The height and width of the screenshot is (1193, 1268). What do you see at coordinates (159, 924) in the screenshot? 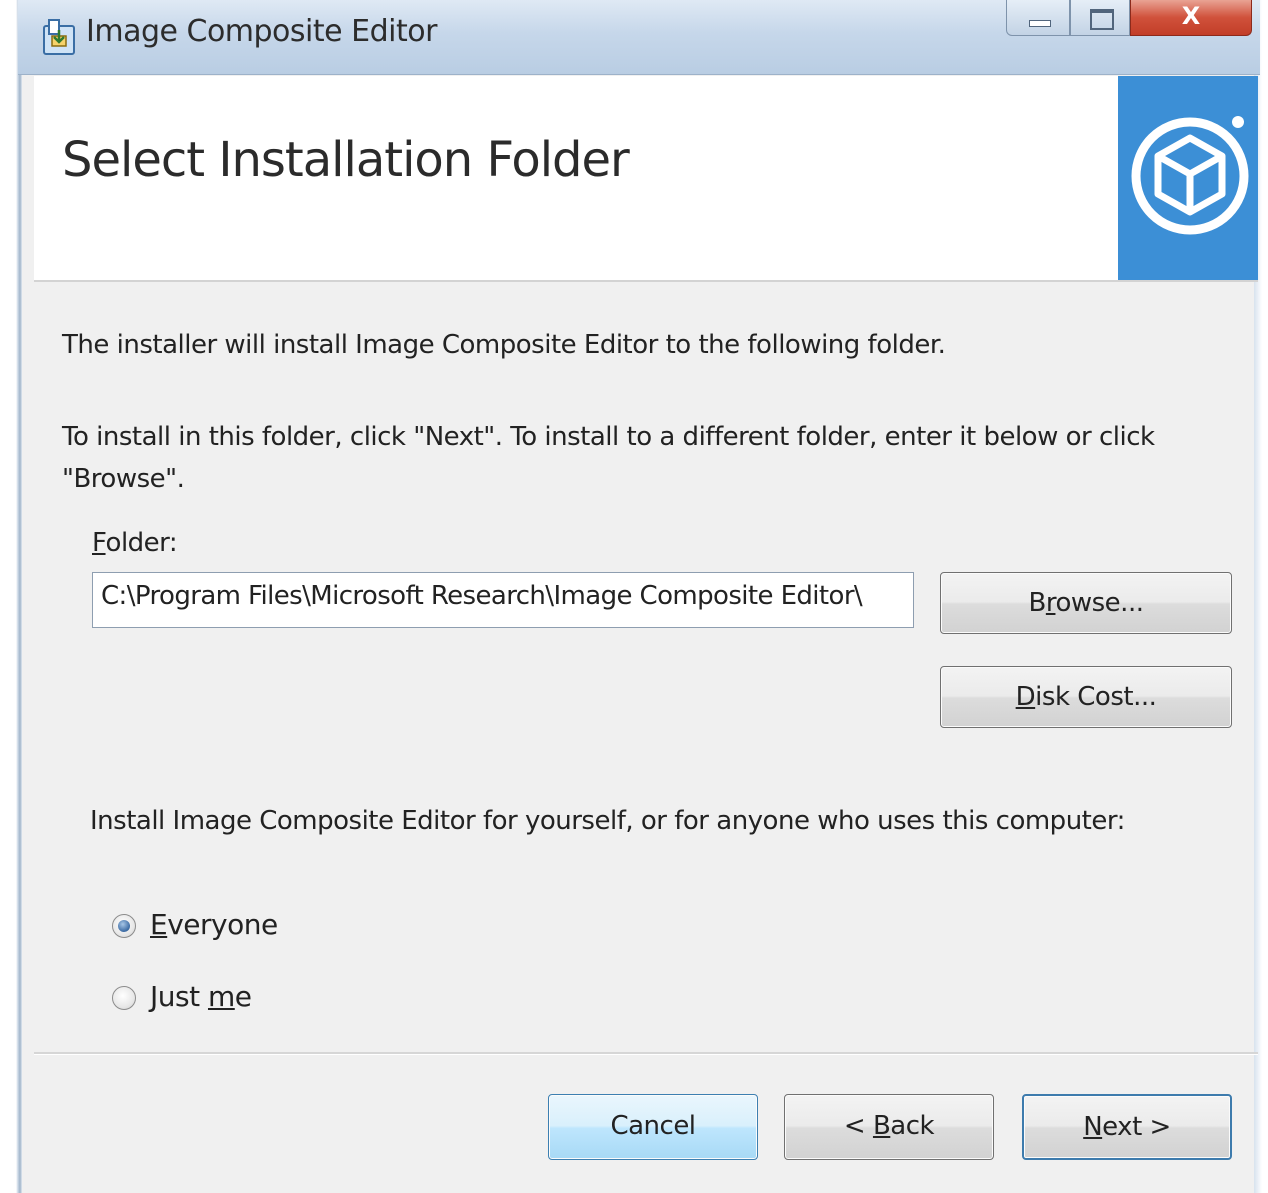
I see `everyone-label-mnemonic: E` at bounding box center [159, 924].